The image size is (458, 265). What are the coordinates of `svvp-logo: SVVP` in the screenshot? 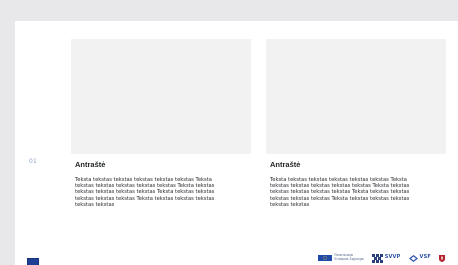 It's located at (386, 258).